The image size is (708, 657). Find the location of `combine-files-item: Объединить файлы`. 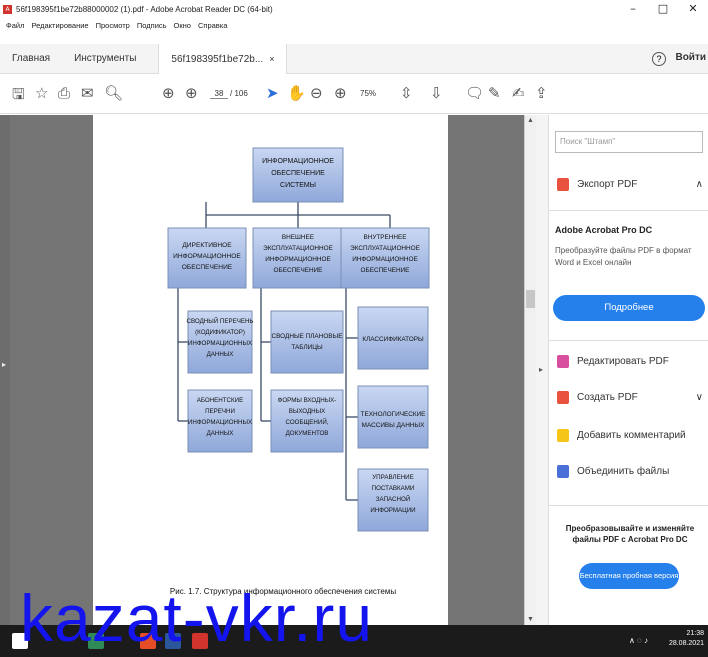

combine-files-item: Объединить файлы is located at coordinates (632, 471).